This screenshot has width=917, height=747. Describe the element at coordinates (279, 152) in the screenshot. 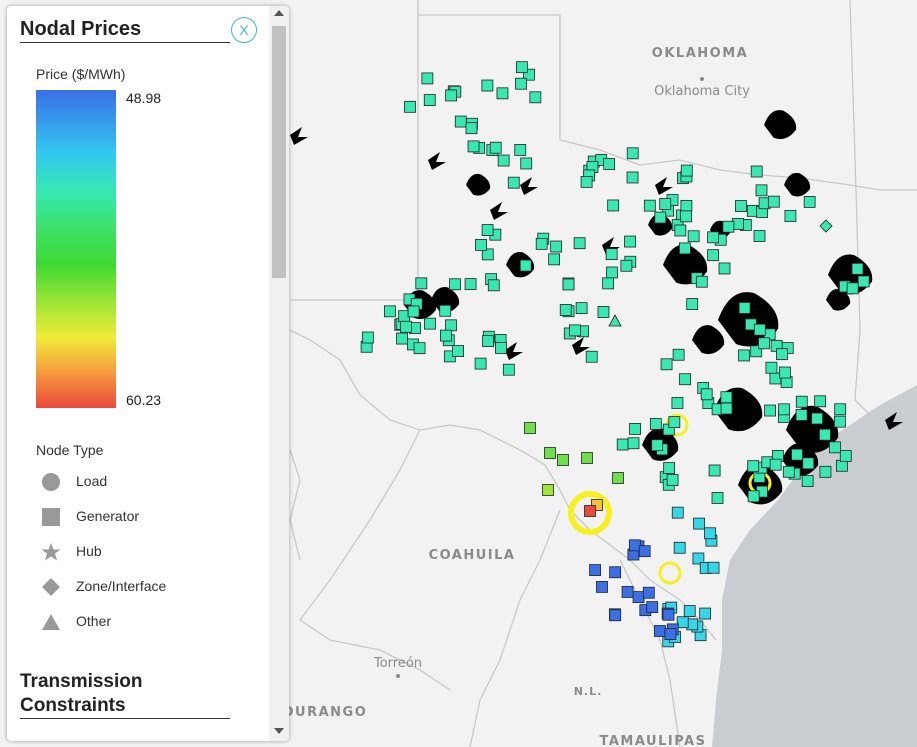

I see `scroll-thumb` at that location.